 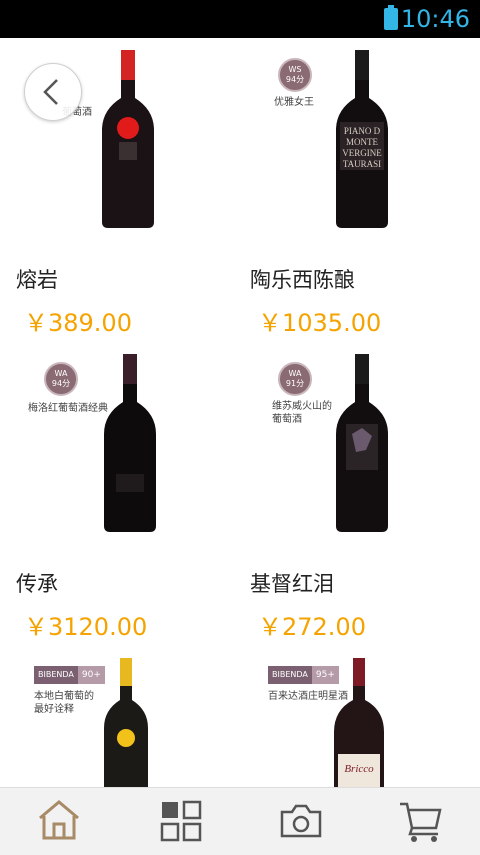 I want to click on product-price: ￥1035.00, so click(x=320, y=323).